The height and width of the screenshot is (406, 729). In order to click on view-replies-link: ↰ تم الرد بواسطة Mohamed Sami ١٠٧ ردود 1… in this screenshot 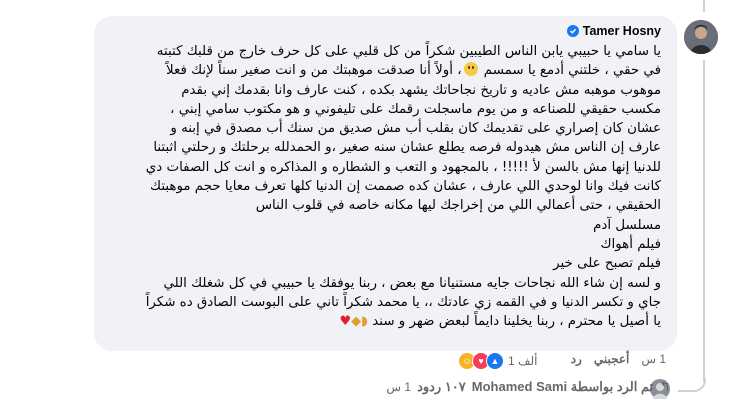, I will do `click(528, 386)`.